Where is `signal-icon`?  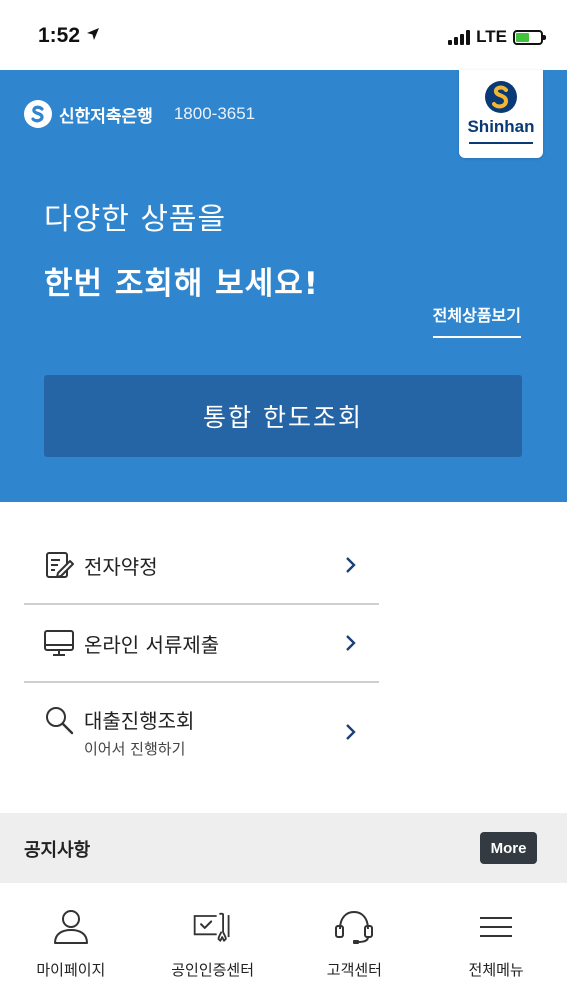 signal-icon is located at coordinates (459, 37).